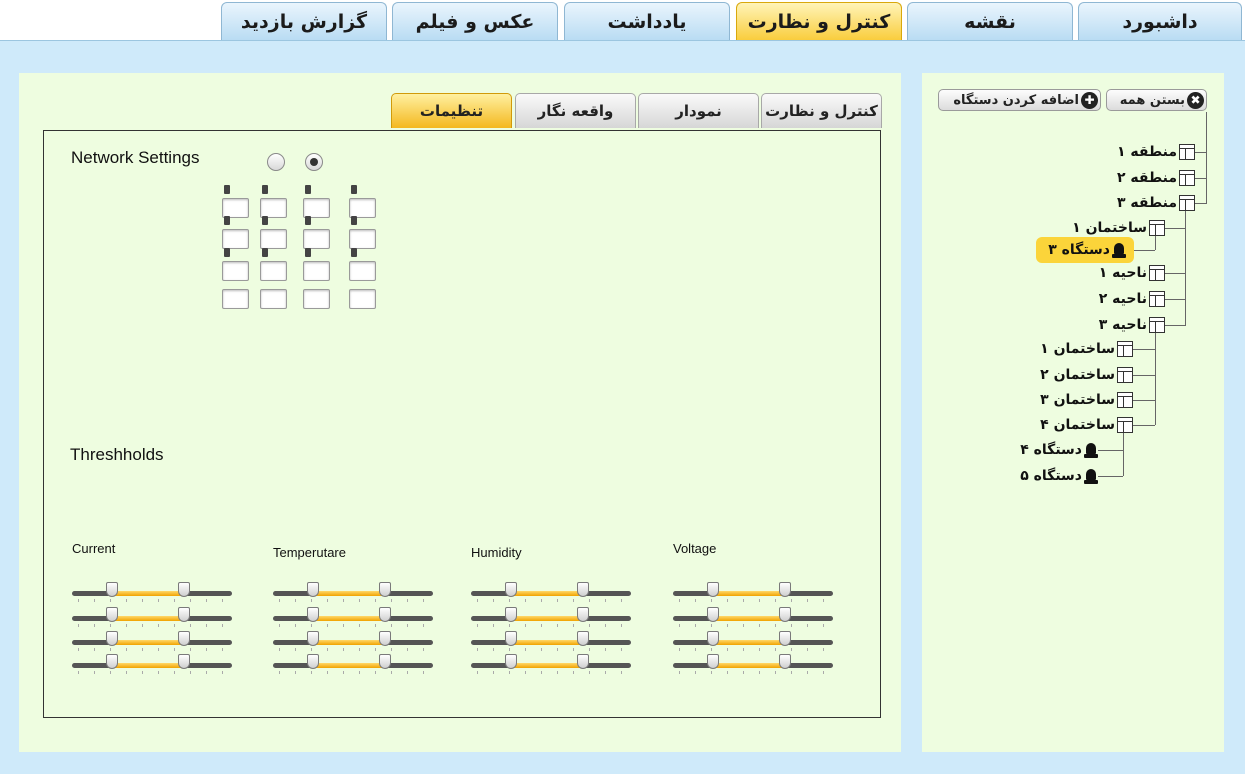 The height and width of the screenshot is (774, 1245). Describe the element at coordinates (451, 110) in the screenshot. I see `inner-tab-settings: تنظیمات` at that location.